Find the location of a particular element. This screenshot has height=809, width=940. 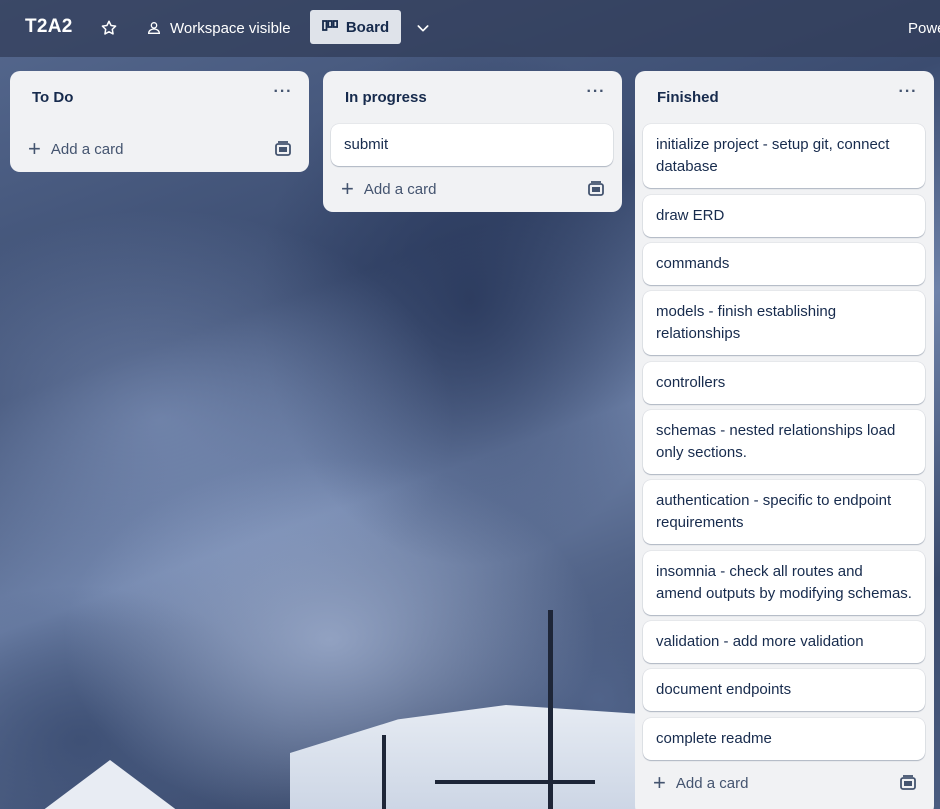

background-house-roof is located at coordinates (110, 784).